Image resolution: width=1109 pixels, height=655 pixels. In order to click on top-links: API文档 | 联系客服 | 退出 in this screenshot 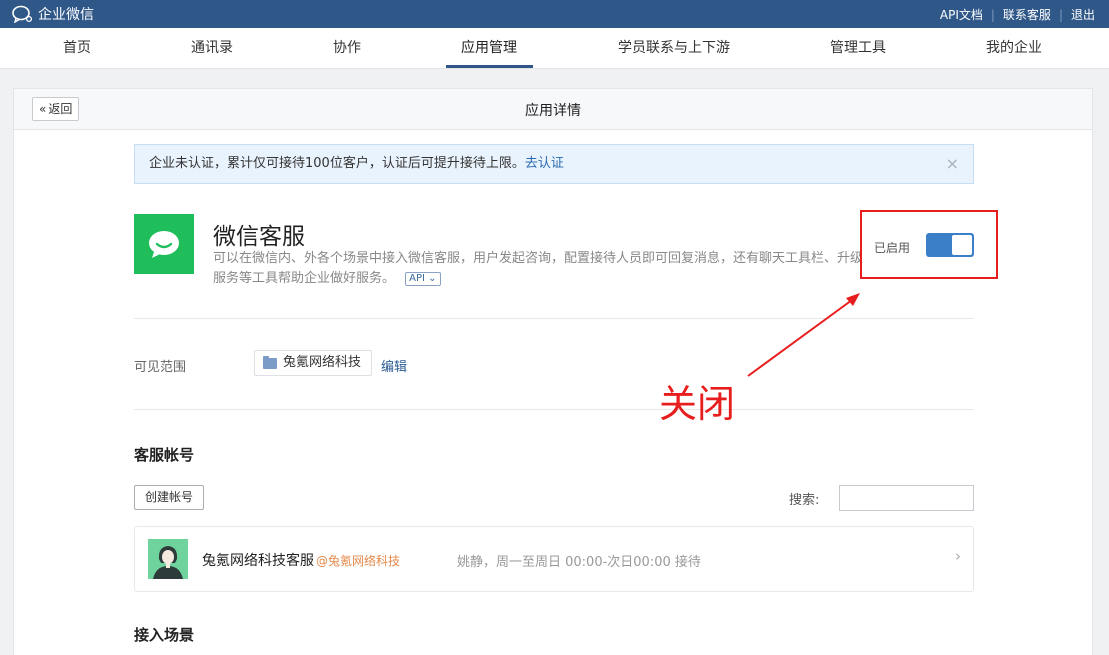, I will do `click(1017, 14)`.